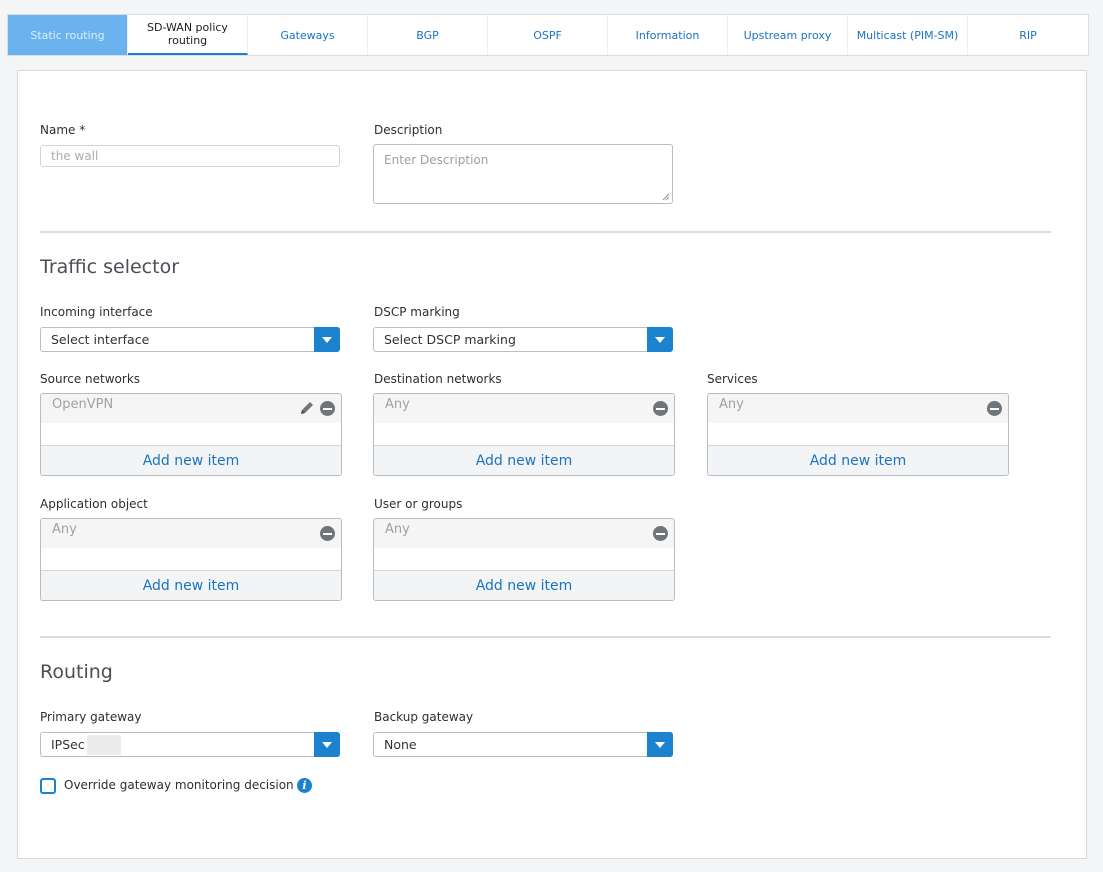 This screenshot has height=872, width=1103. What do you see at coordinates (523, 339) in the screenshot?
I see `dscp-marking-select: Select DSCP marking` at bounding box center [523, 339].